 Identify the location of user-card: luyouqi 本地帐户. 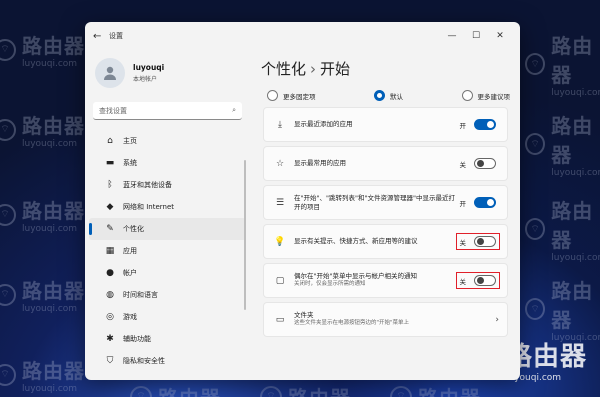
(167, 74).